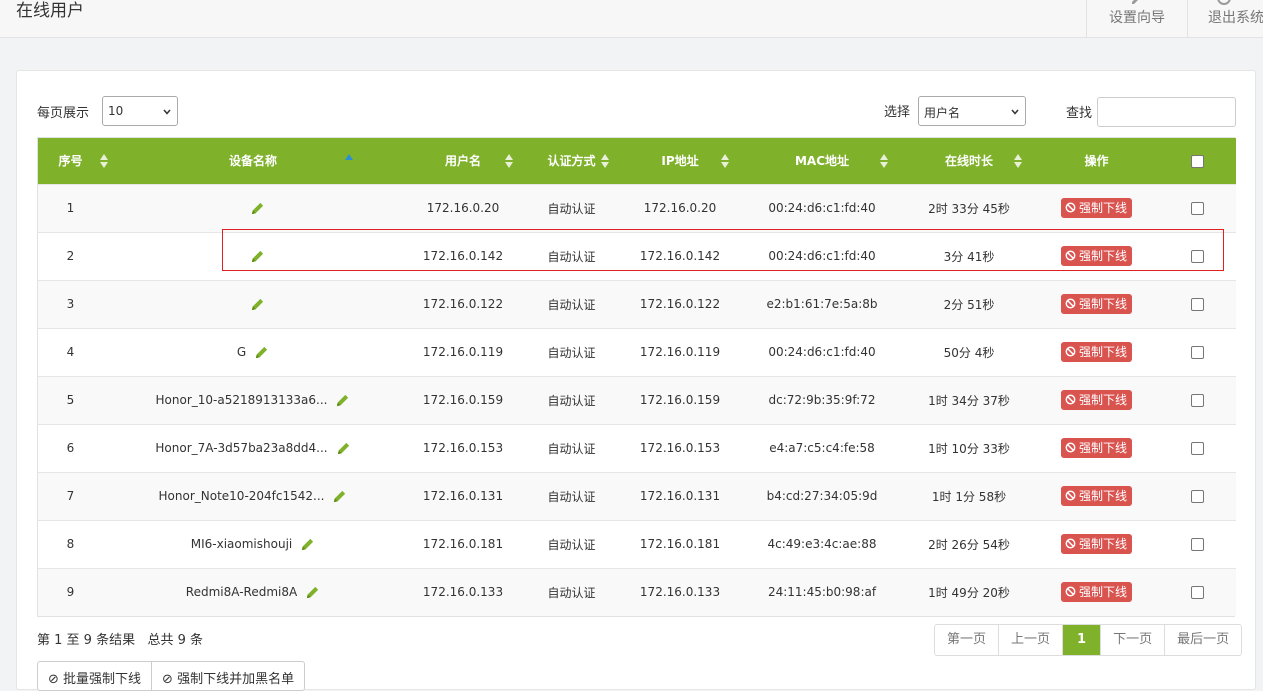 This screenshot has height=691, width=1263. I want to click on table-header: 序号 设备名称 用户名 认证方式 IP地址 MAC地址 在线时长 操作, so click(637, 161).